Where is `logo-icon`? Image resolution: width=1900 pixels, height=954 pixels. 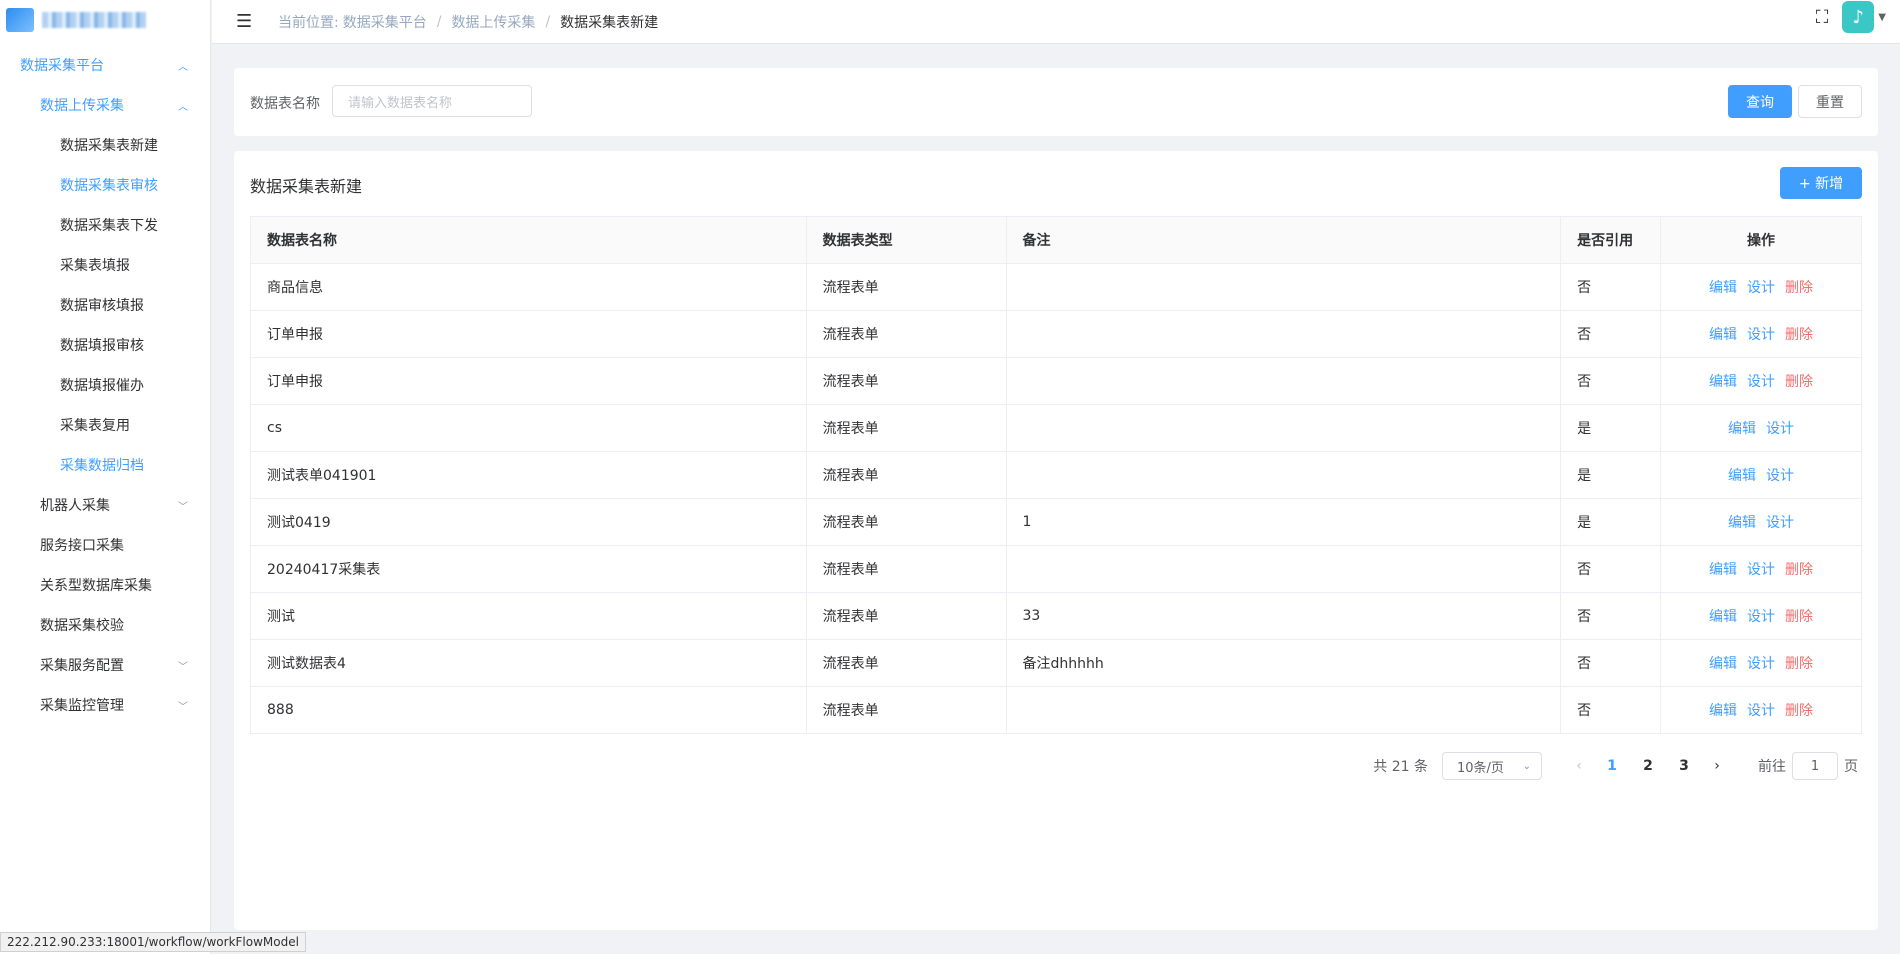
logo-icon is located at coordinates (20, 20).